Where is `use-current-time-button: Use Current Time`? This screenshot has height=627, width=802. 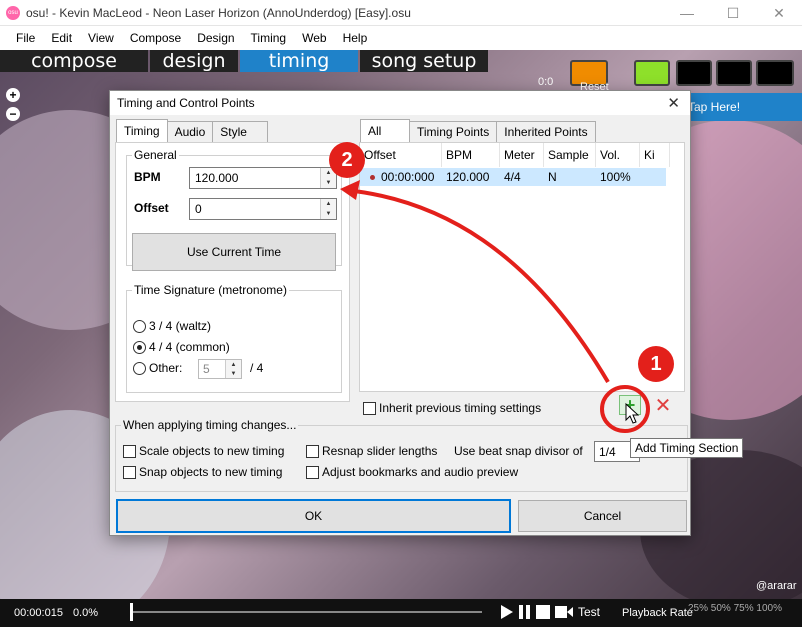
use-current-time-button: Use Current Time is located at coordinates (234, 252).